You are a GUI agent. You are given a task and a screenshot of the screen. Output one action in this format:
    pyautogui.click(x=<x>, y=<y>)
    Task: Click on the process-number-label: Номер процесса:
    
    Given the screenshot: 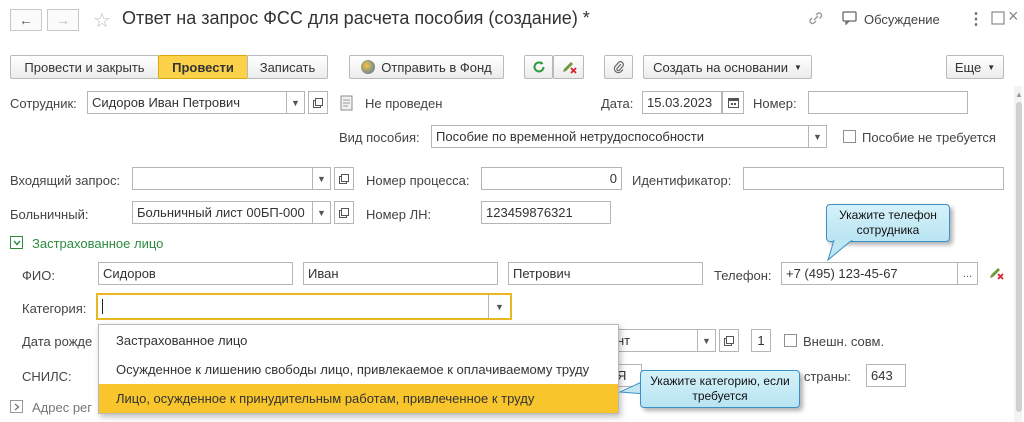 What is the action you would take?
    pyautogui.click(x=418, y=180)
    